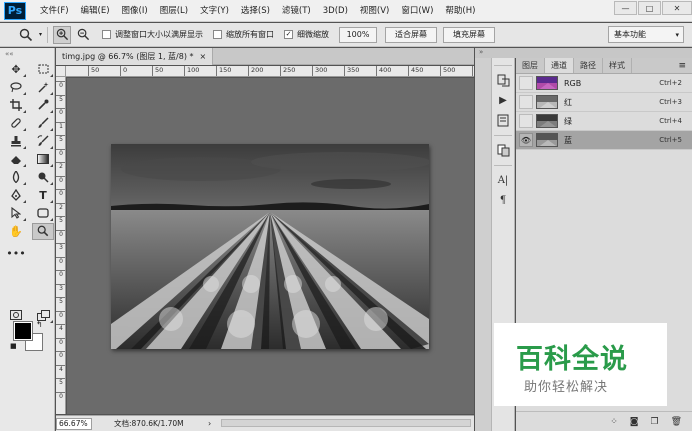  What do you see at coordinates (174, 11) in the screenshot?
I see `menu-layer: 图层(L)` at bounding box center [174, 11].